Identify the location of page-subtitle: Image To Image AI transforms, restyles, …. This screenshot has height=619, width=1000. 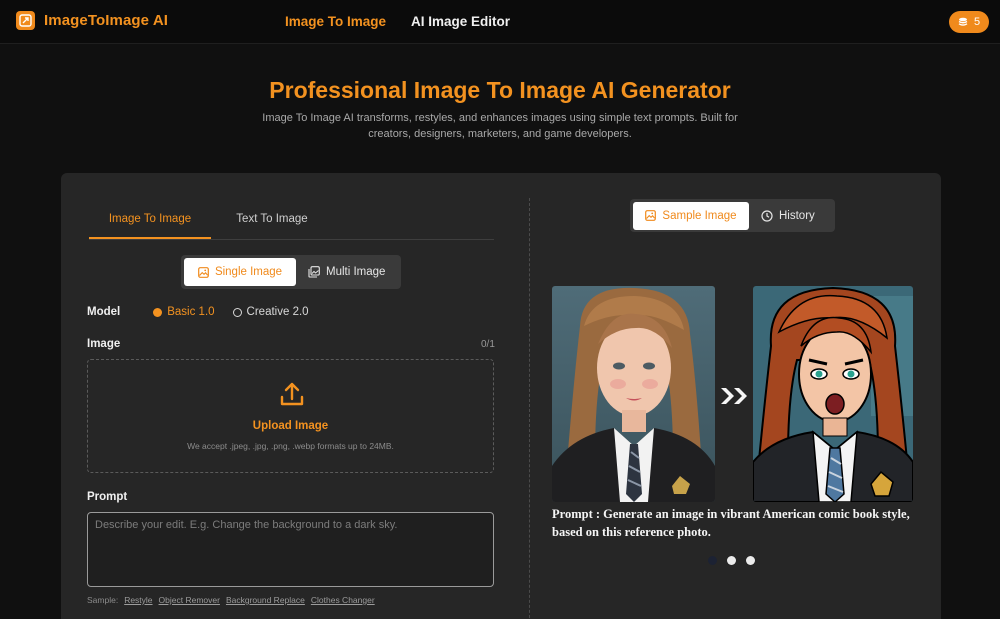
(500, 126).